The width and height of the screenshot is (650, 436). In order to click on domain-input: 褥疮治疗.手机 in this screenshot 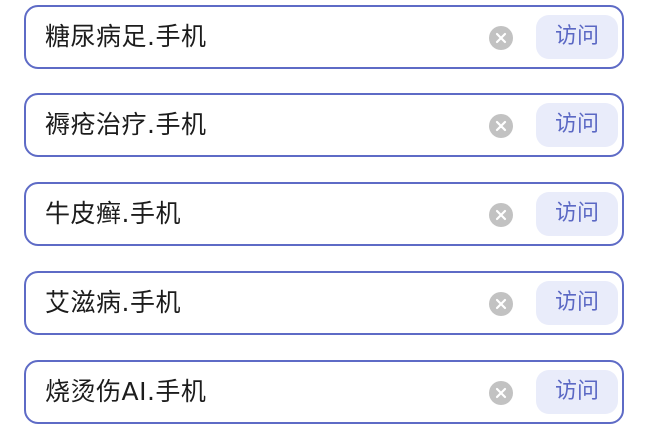, I will do `click(125, 124)`.